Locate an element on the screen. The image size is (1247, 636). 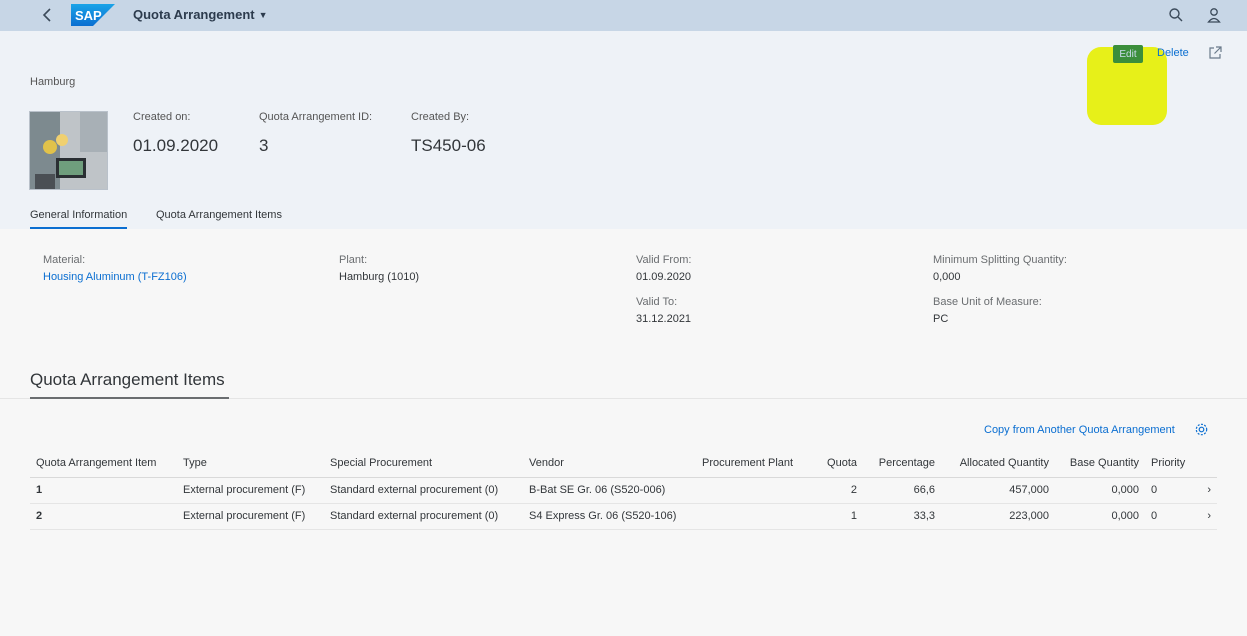
back-icon is located at coordinates (48, 15).